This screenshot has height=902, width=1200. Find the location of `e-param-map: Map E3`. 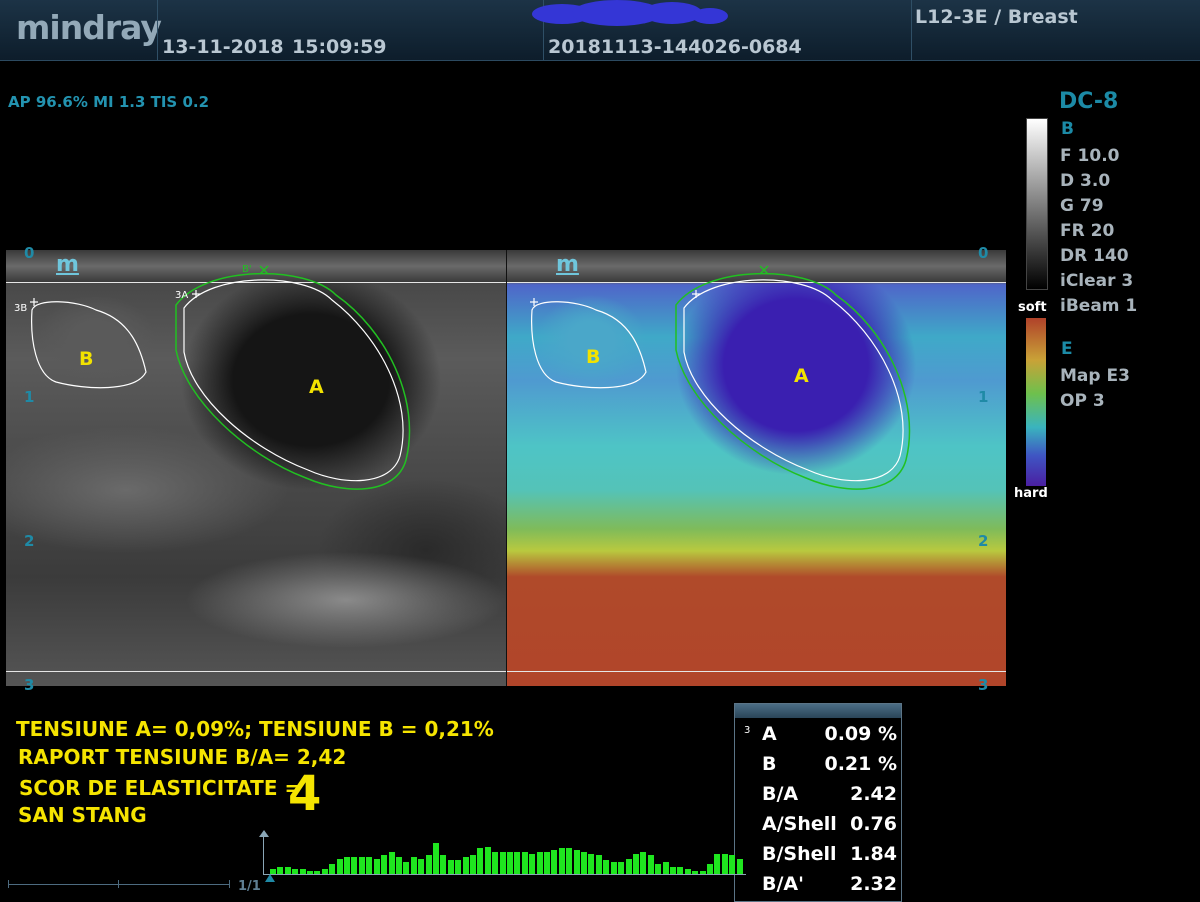

e-param-map: Map E3 is located at coordinates (1095, 376).